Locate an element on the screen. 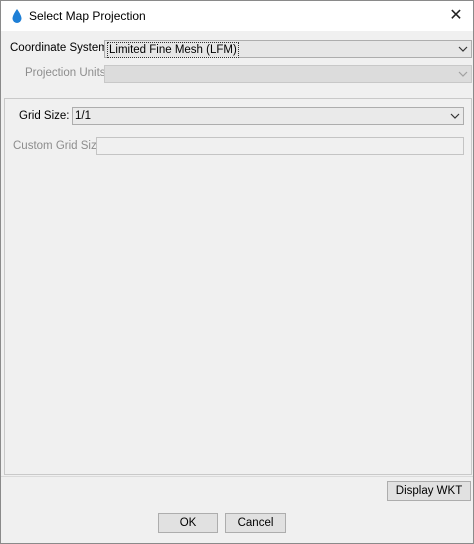 The width and height of the screenshot is (474, 544). display-wkt-button: Display WKT is located at coordinates (429, 491).